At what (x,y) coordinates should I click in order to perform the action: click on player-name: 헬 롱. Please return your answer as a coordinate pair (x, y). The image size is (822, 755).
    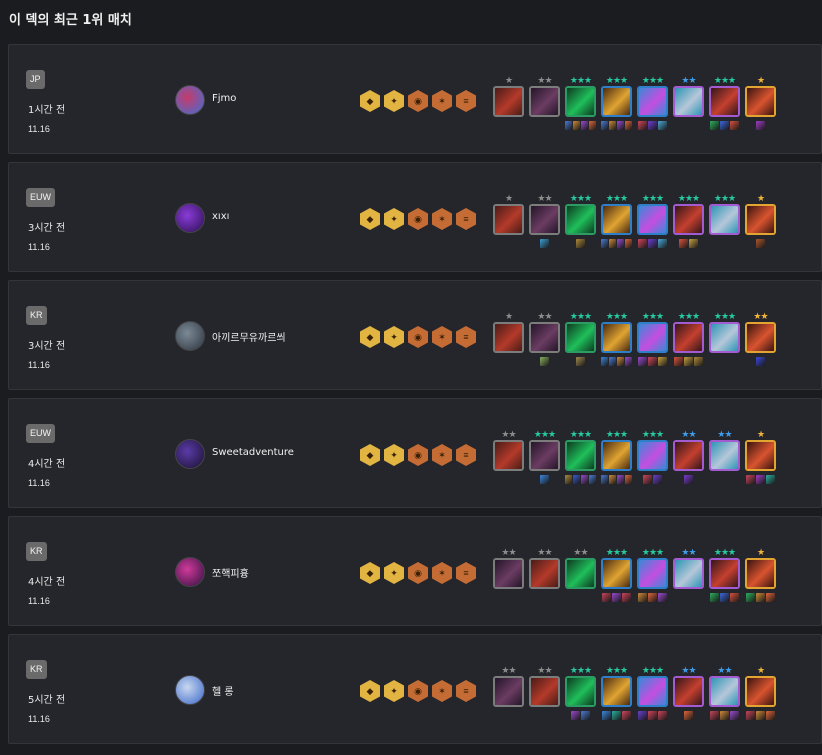
    Looking at the image, I should click on (223, 690).